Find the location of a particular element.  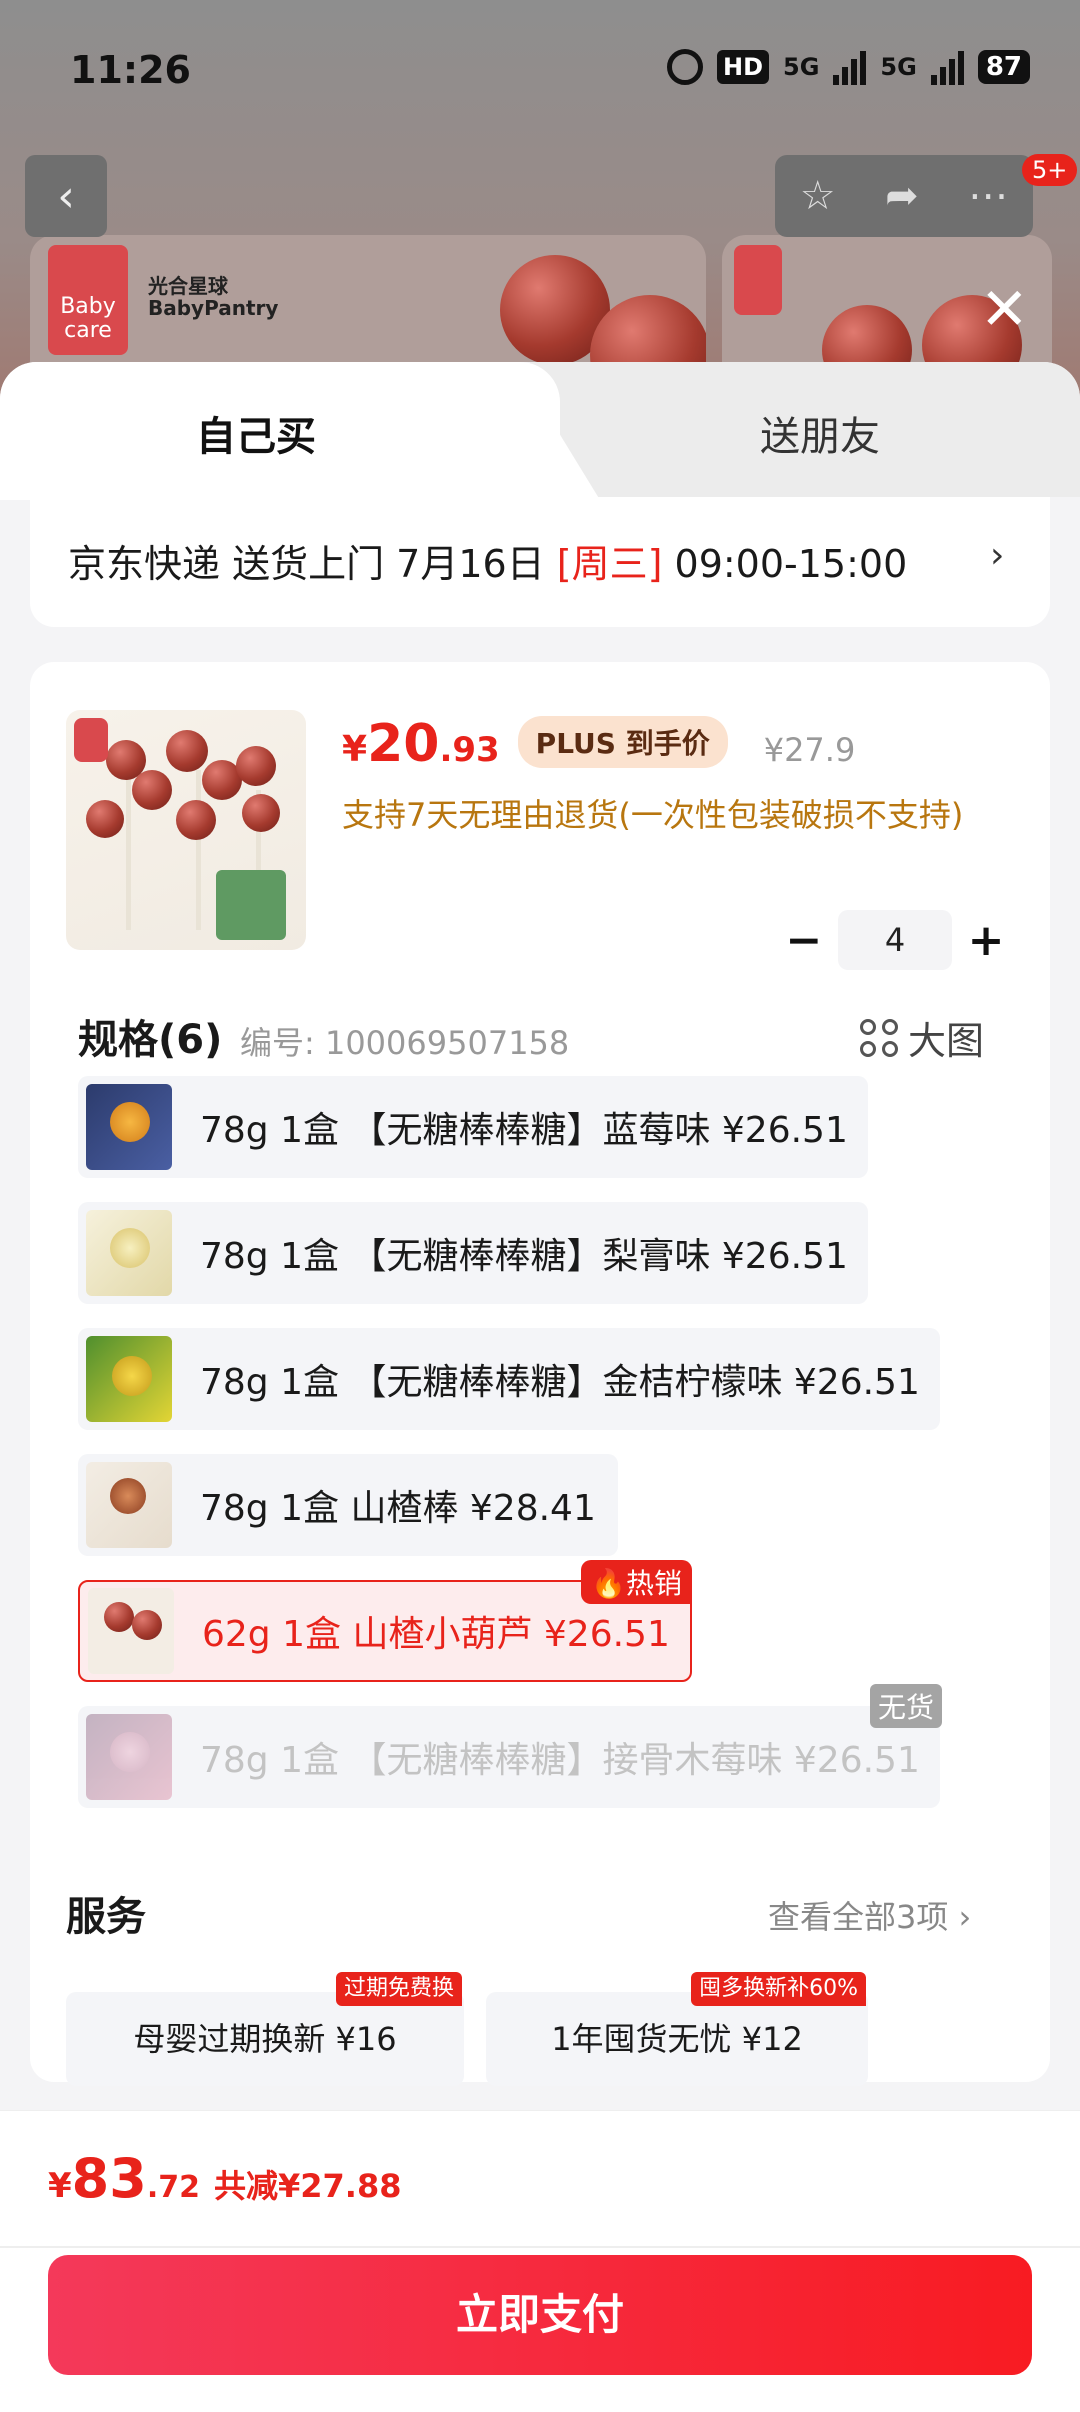

notification-badge: 5+ is located at coordinates (1050, 170).